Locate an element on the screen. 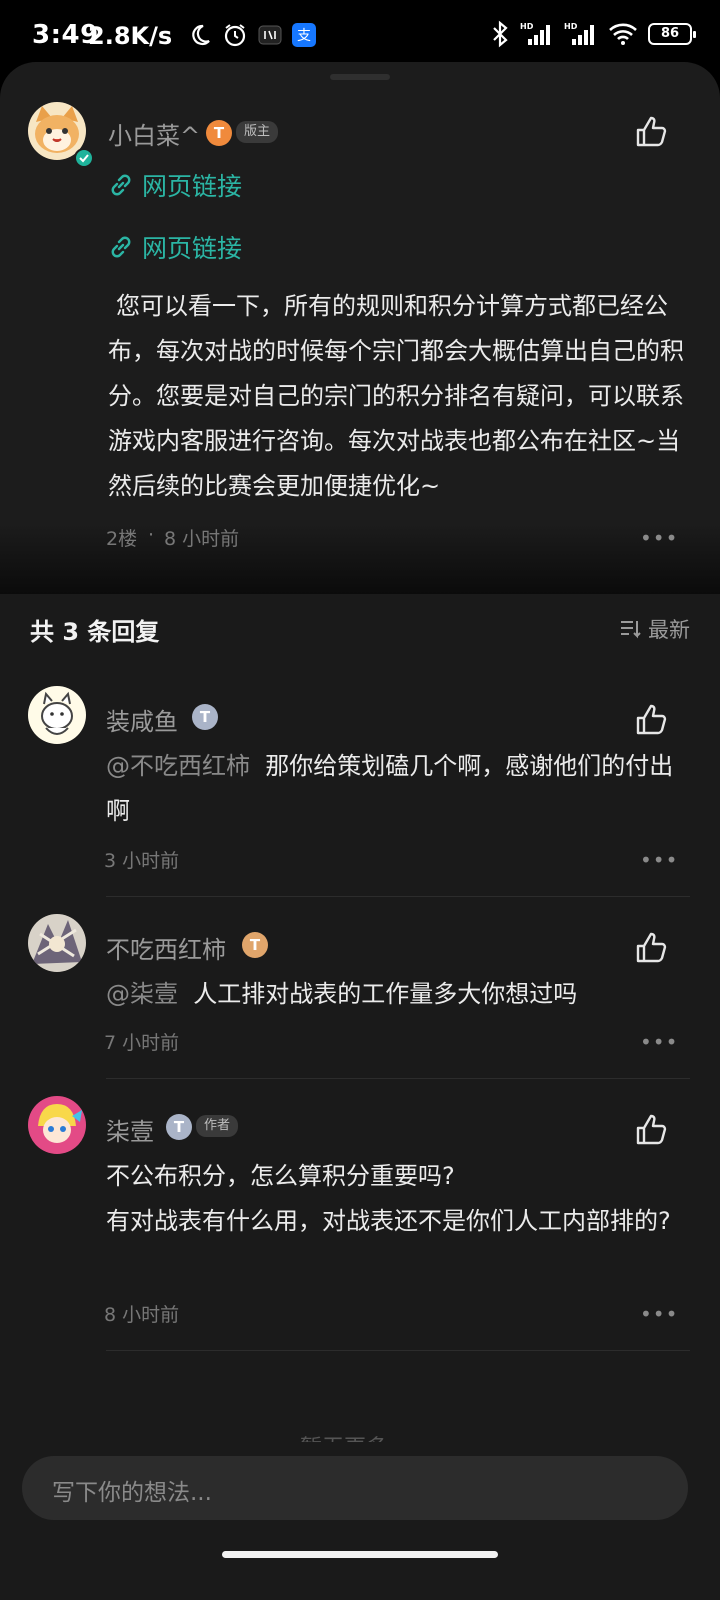  home-indicator is located at coordinates (360, 1554).